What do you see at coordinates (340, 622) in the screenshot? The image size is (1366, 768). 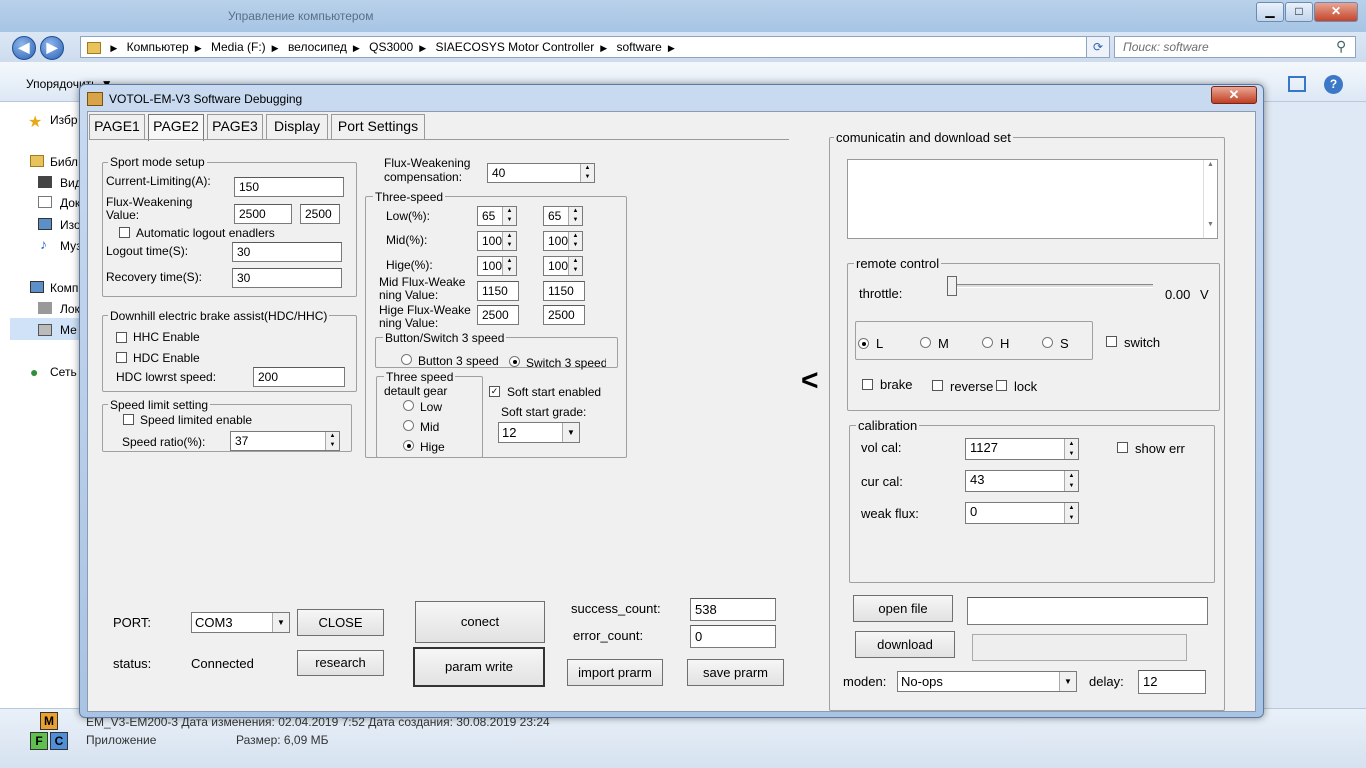 I see `close-port-button: CLOSE` at bounding box center [340, 622].